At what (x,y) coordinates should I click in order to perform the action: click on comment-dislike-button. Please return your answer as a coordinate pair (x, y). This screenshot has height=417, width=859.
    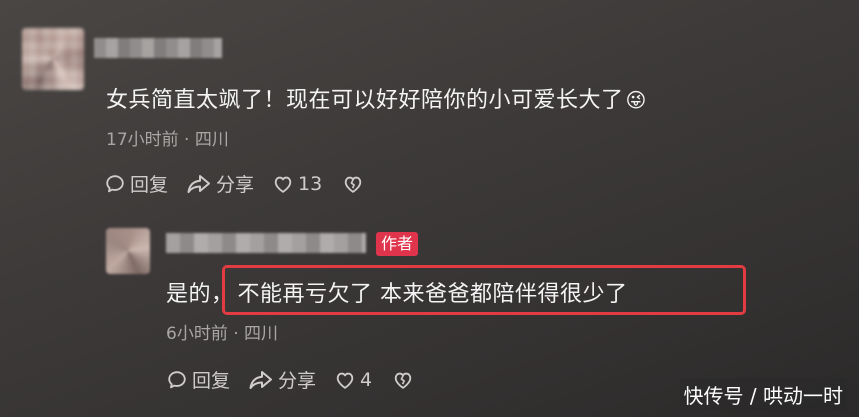
    Looking at the image, I should click on (353, 184).